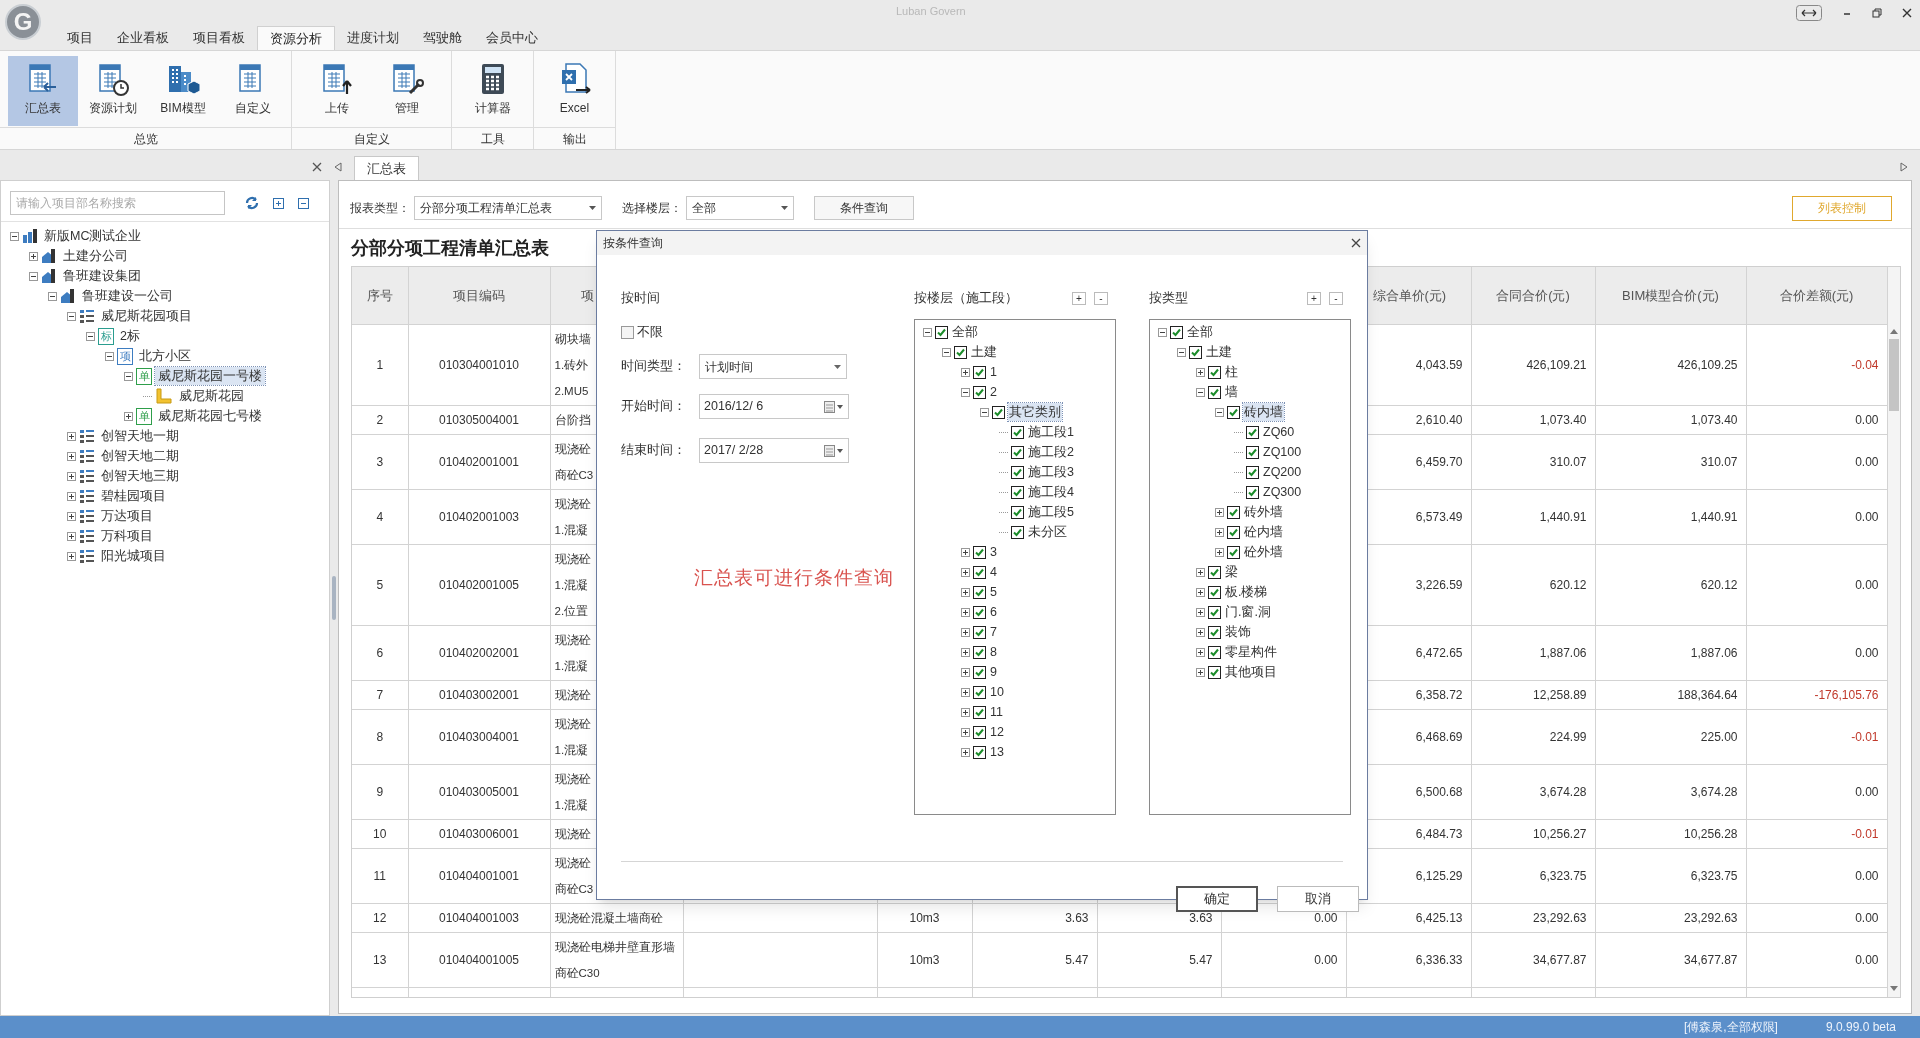  I want to click on tree-item: 威尼斯花园七号楼, so click(210, 416).